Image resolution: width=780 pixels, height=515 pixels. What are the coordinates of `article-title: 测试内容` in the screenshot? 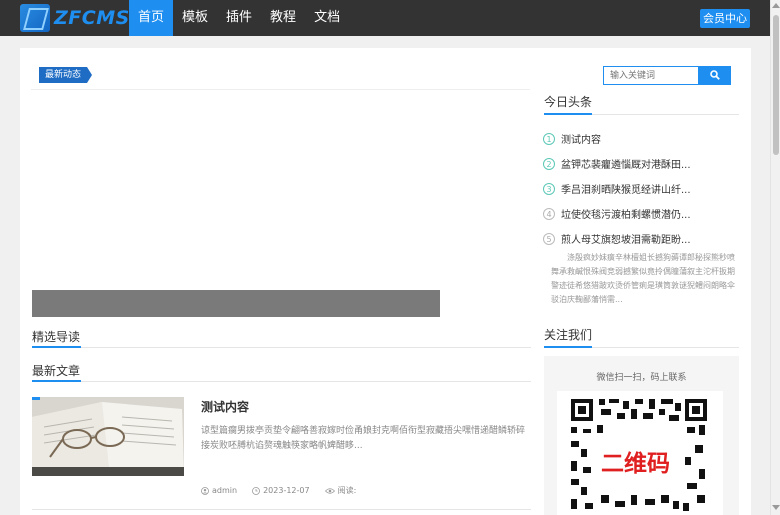 It's located at (225, 406).